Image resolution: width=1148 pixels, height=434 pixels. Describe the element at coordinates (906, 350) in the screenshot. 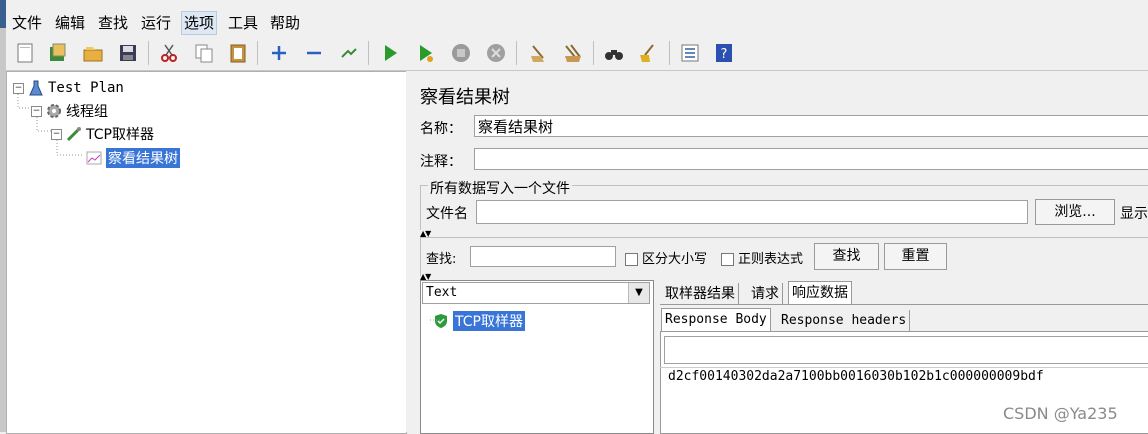

I see `response-search-input` at that location.